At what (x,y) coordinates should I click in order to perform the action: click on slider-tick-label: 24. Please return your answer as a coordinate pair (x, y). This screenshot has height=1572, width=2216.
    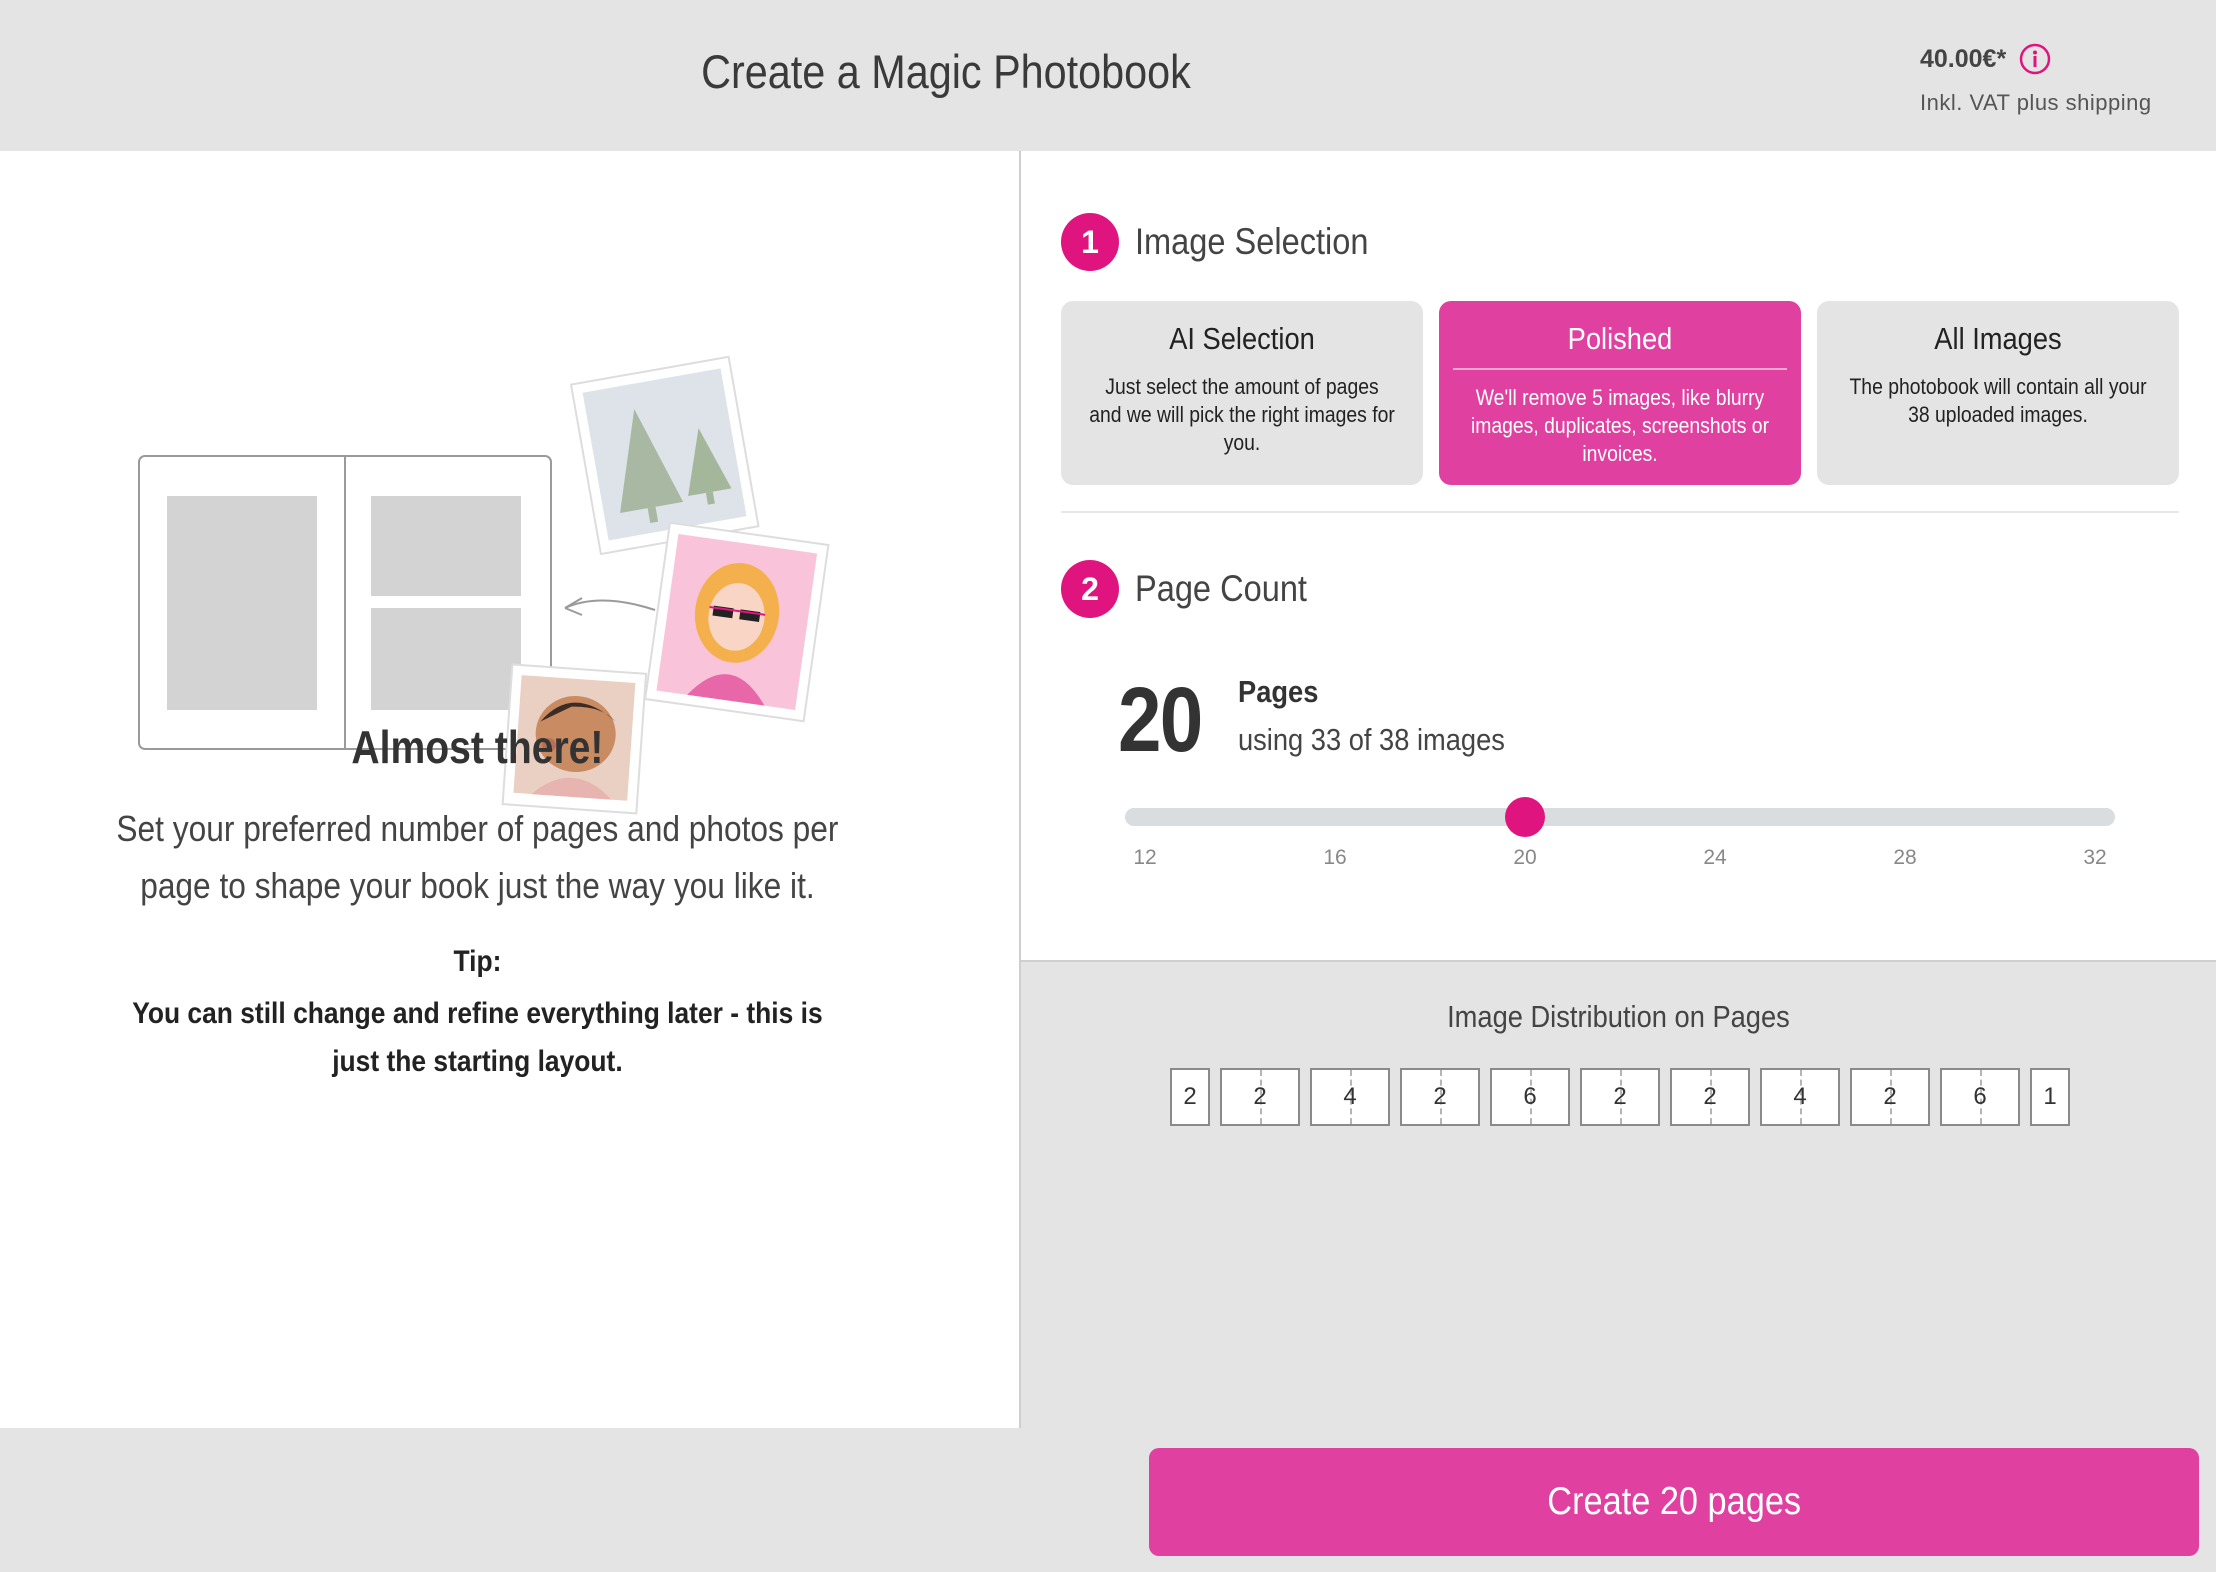
    Looking at the image, I should click on (1715, 857).